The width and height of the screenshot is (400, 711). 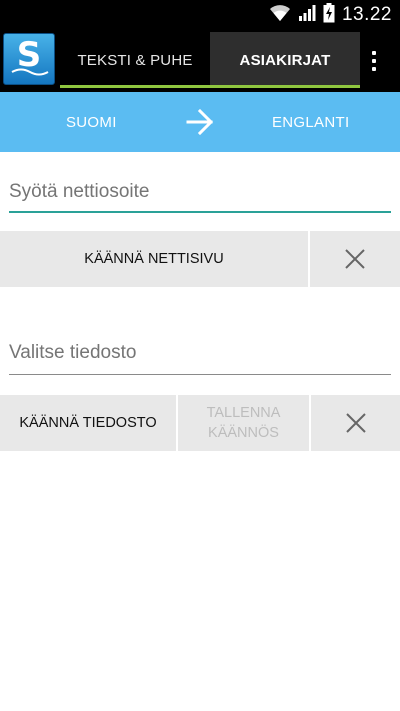 What do you see at coordinates (366, 14) in the screenshot?
I see `status-time: 13.22` at bounding box center [366, 14].